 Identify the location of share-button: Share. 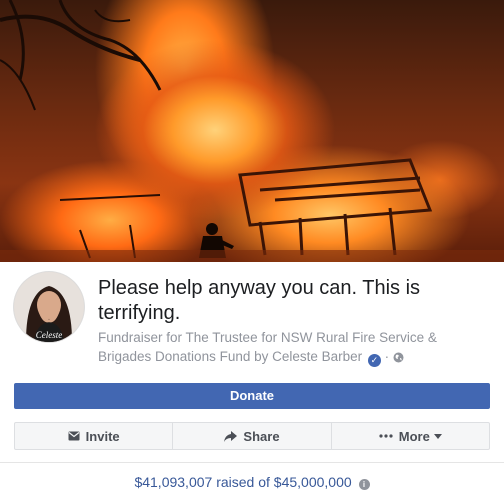
(251, 436).